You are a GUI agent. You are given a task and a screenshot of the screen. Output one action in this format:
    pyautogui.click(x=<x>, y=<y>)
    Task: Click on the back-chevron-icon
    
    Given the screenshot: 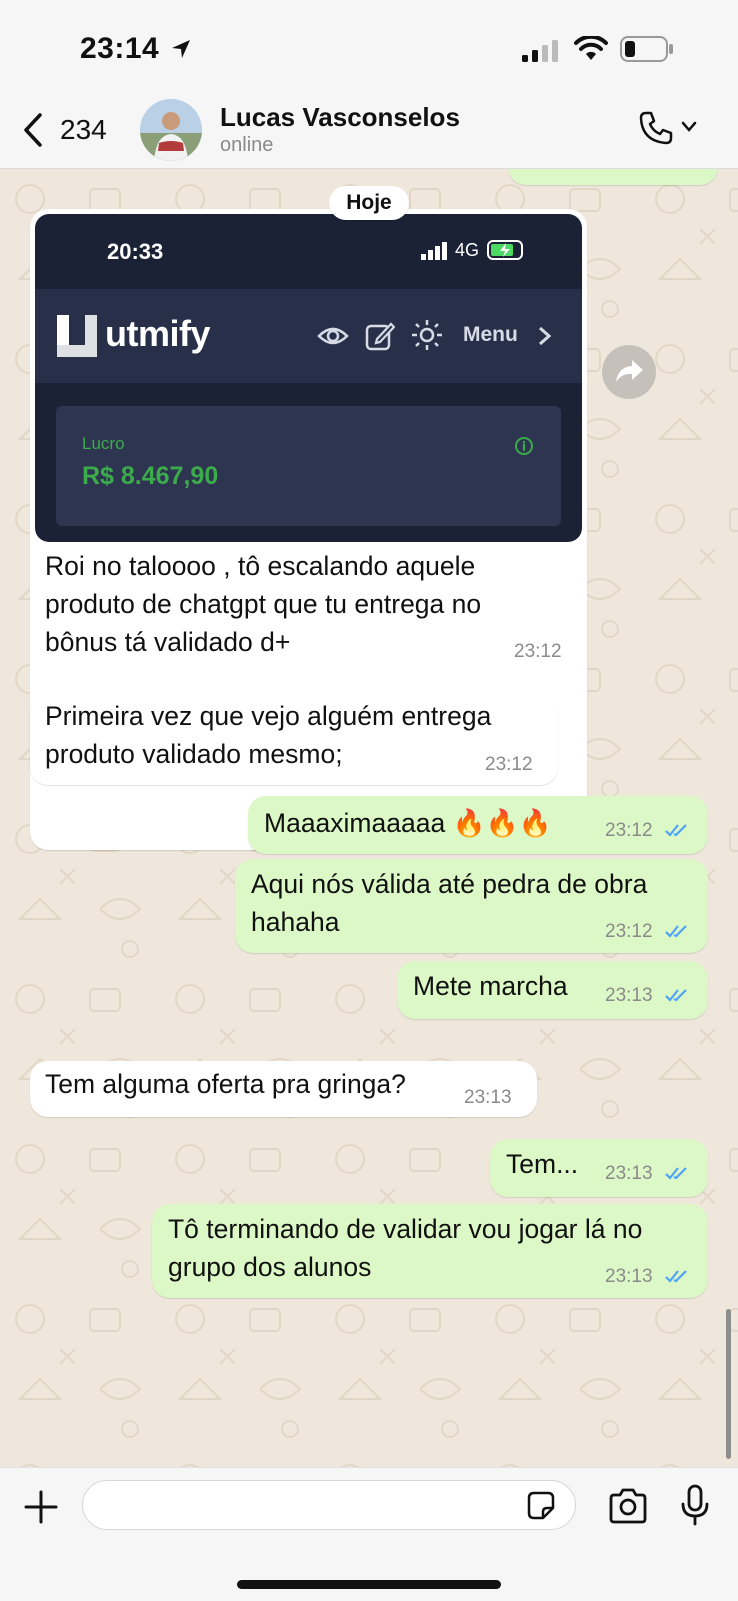 What is the action you would take?
    pyautogui.click(x=33, y=130)
    